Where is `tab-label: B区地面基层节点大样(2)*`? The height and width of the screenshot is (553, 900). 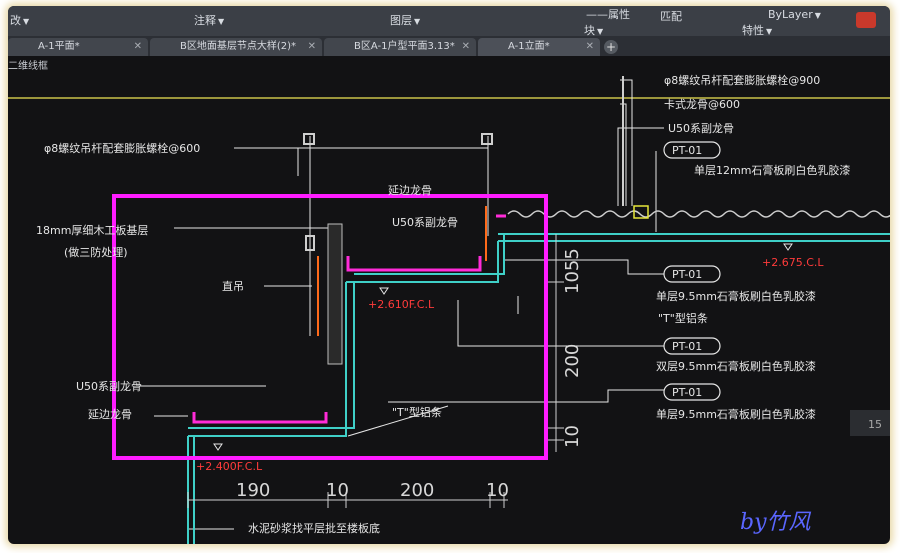
tab-label: B区地面基层节点大样(2)* is located at coordinates (238, 46).